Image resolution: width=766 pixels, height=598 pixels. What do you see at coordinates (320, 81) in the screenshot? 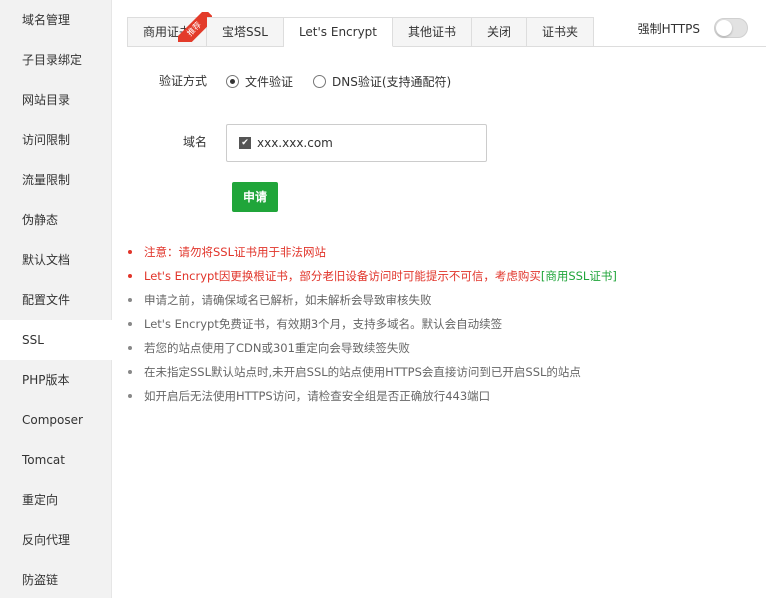
I see `radio-unchecked-icon` at bounding box center [320, 81].